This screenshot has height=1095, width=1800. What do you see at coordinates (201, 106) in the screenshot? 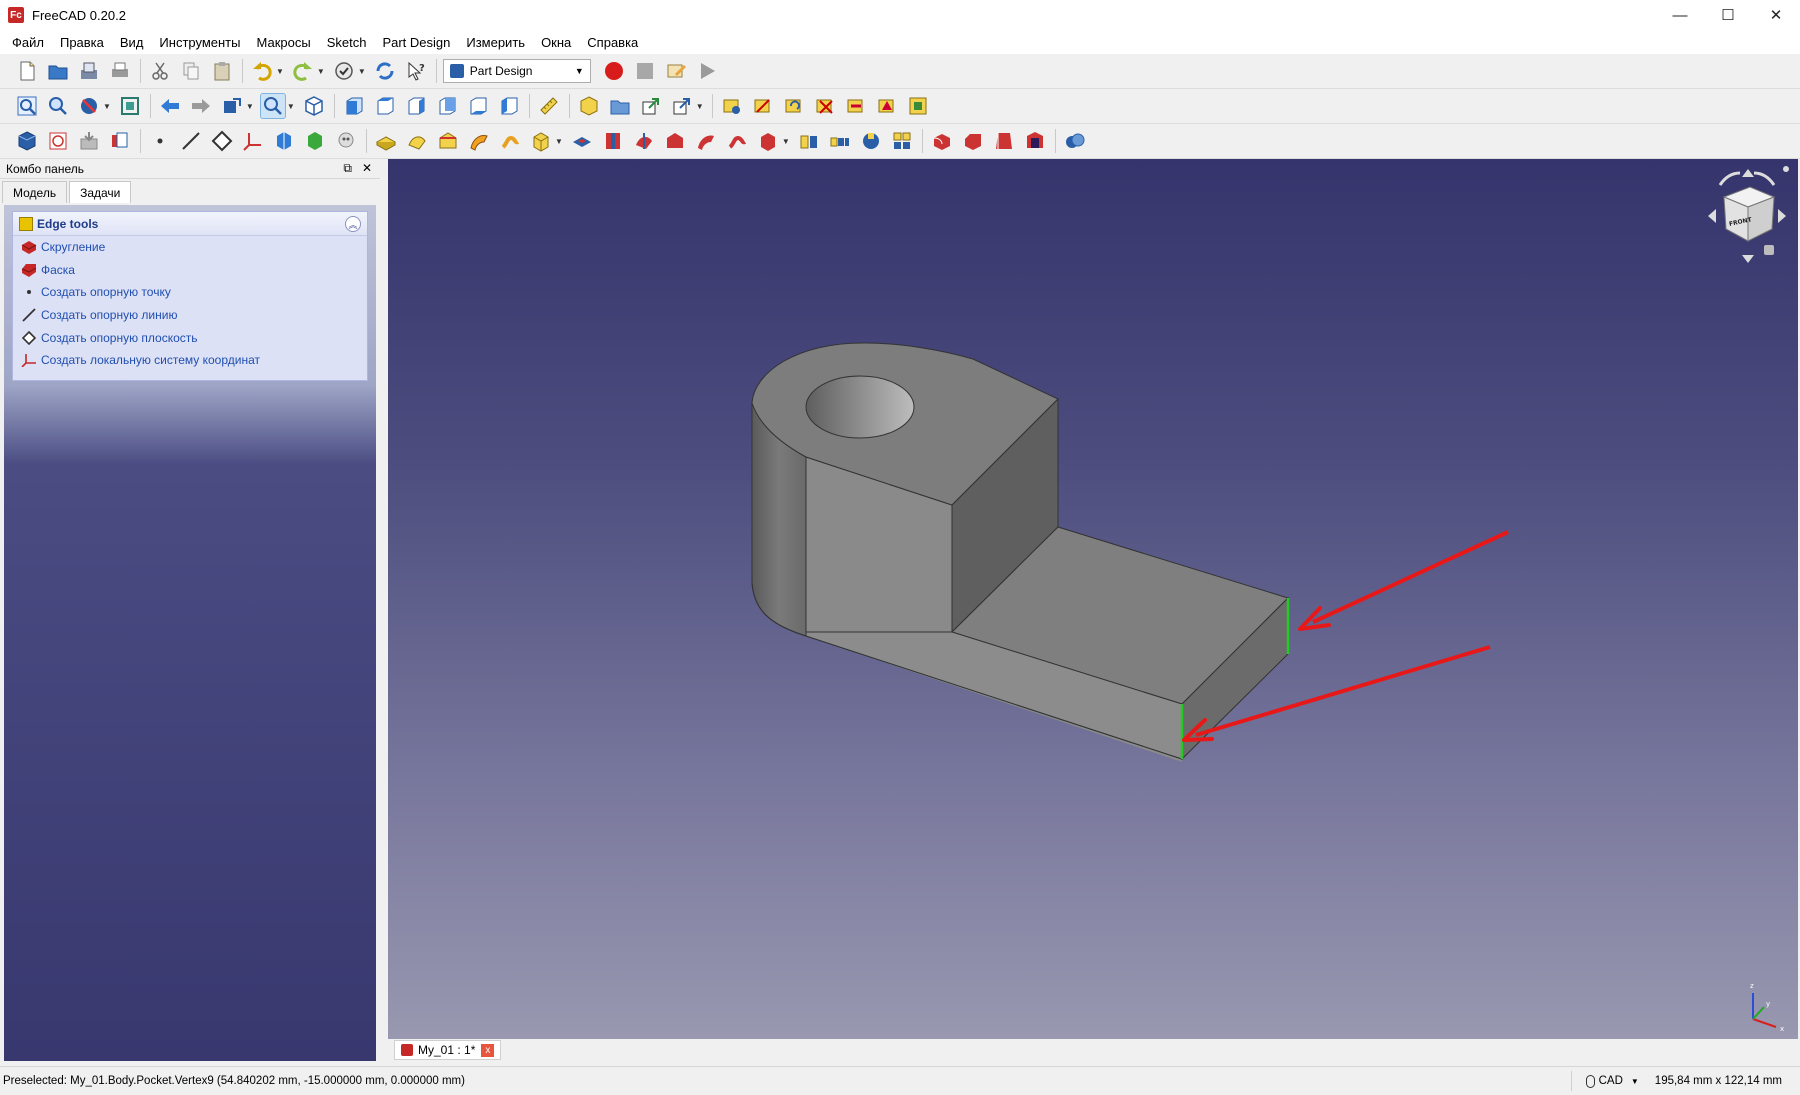
I see `forward-arrow-icon` at bounding box center [201, 106].